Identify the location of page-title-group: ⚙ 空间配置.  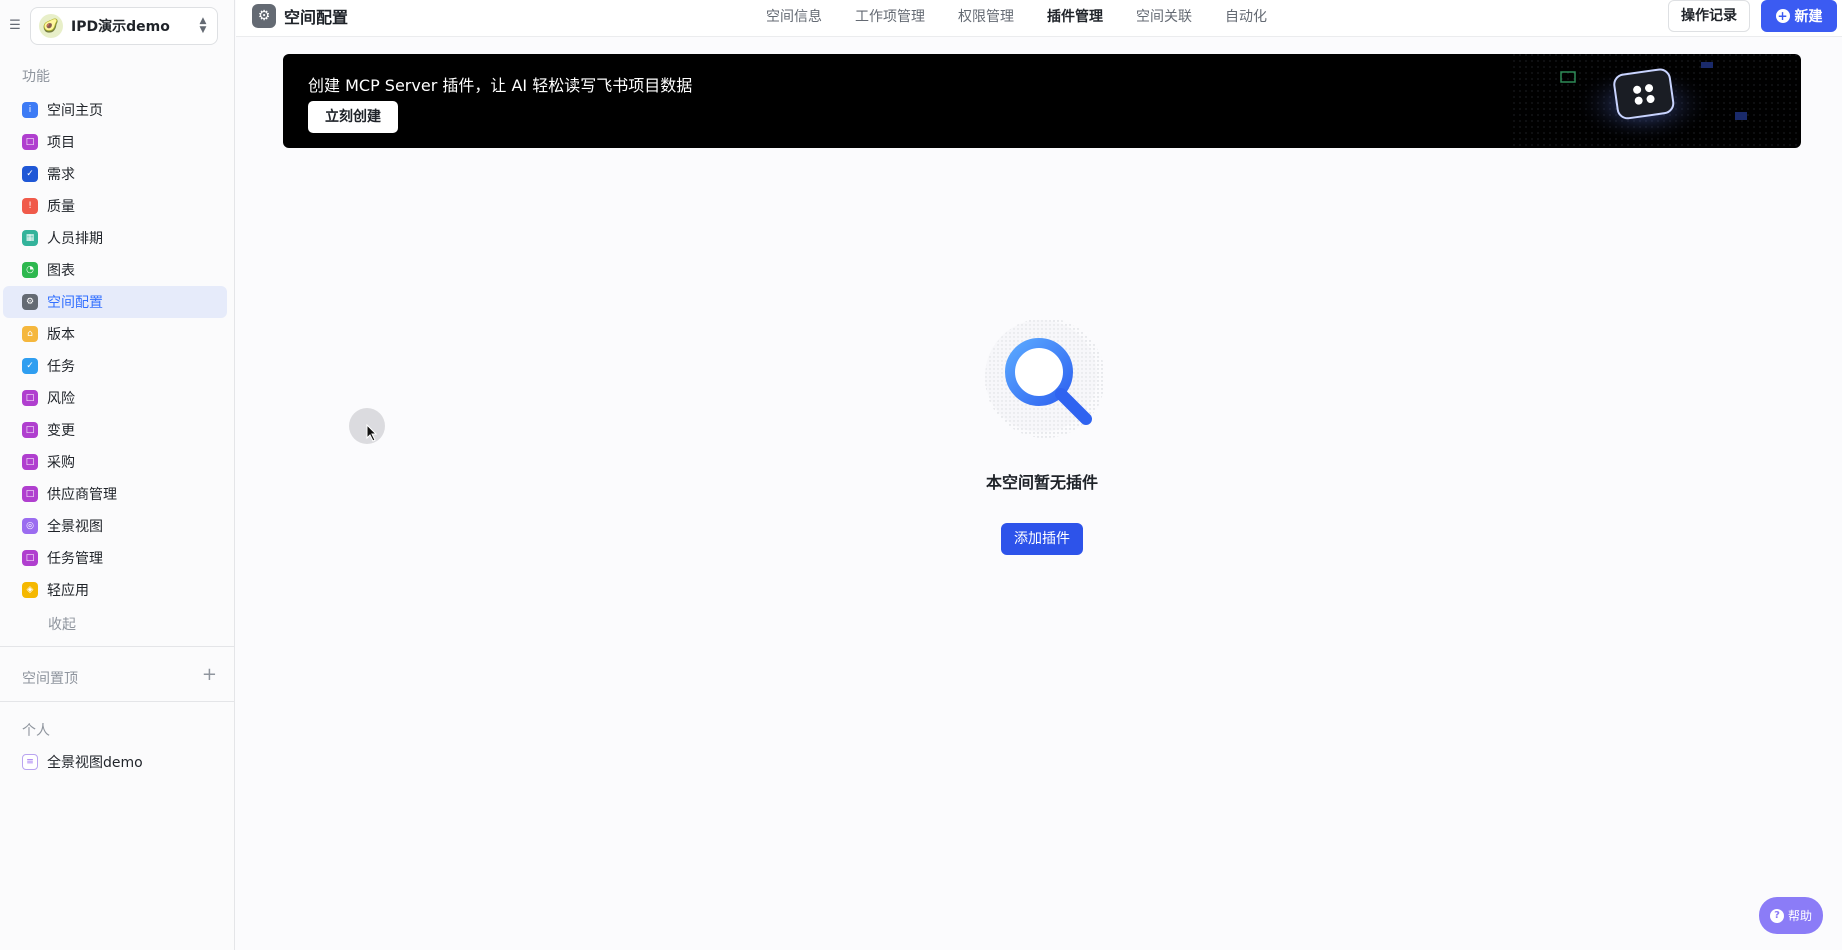
(300, 16).